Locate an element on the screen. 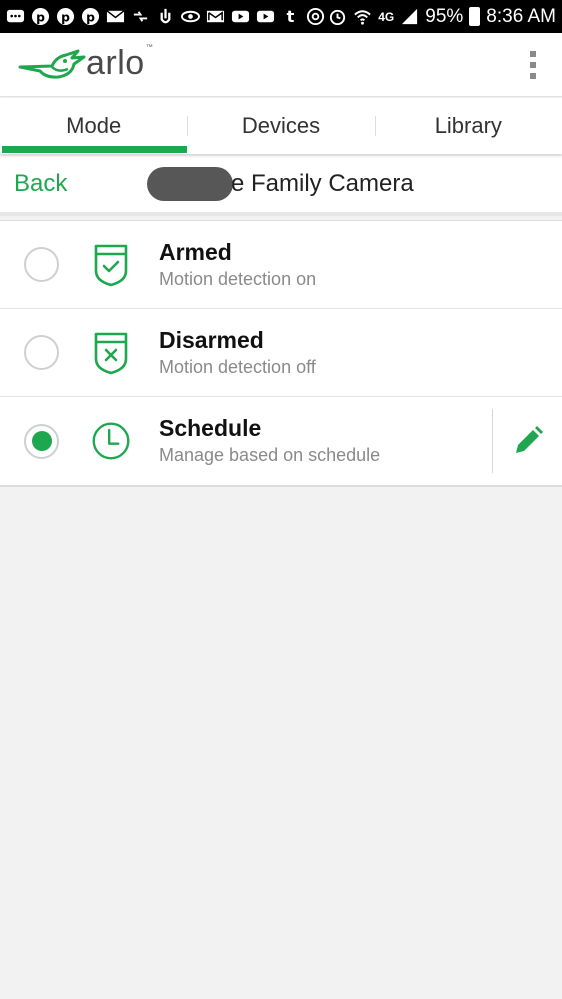 The width and height of the screenshot is (562, 999). network-label: 4G is located at coordinates (386, 16).